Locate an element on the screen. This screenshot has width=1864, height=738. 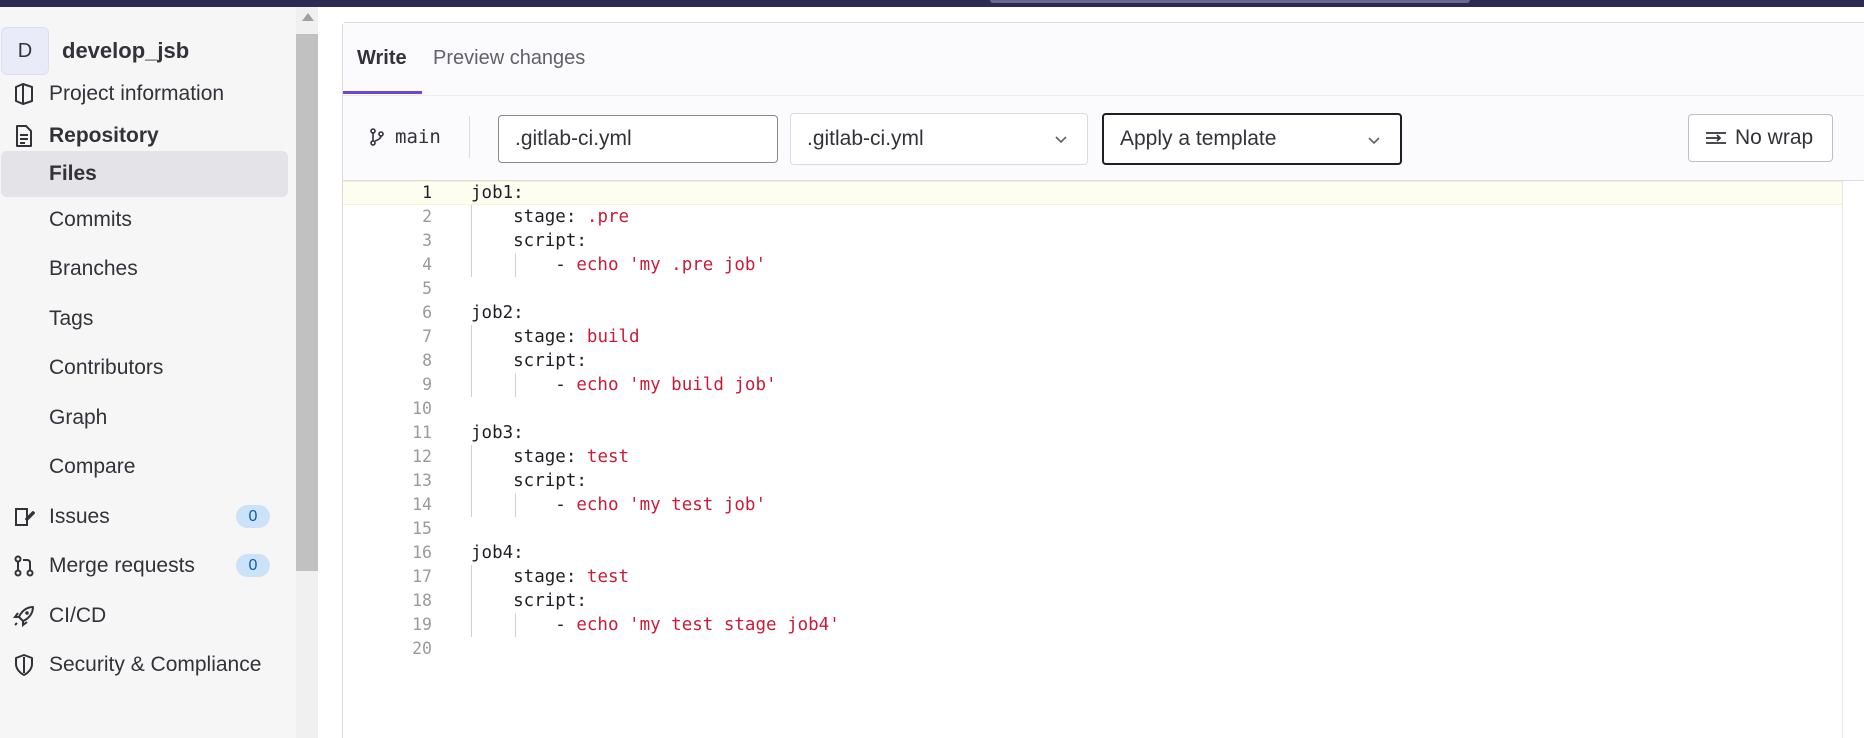
sidebar-item-branches: Branches is located at coordinates (148, 269).